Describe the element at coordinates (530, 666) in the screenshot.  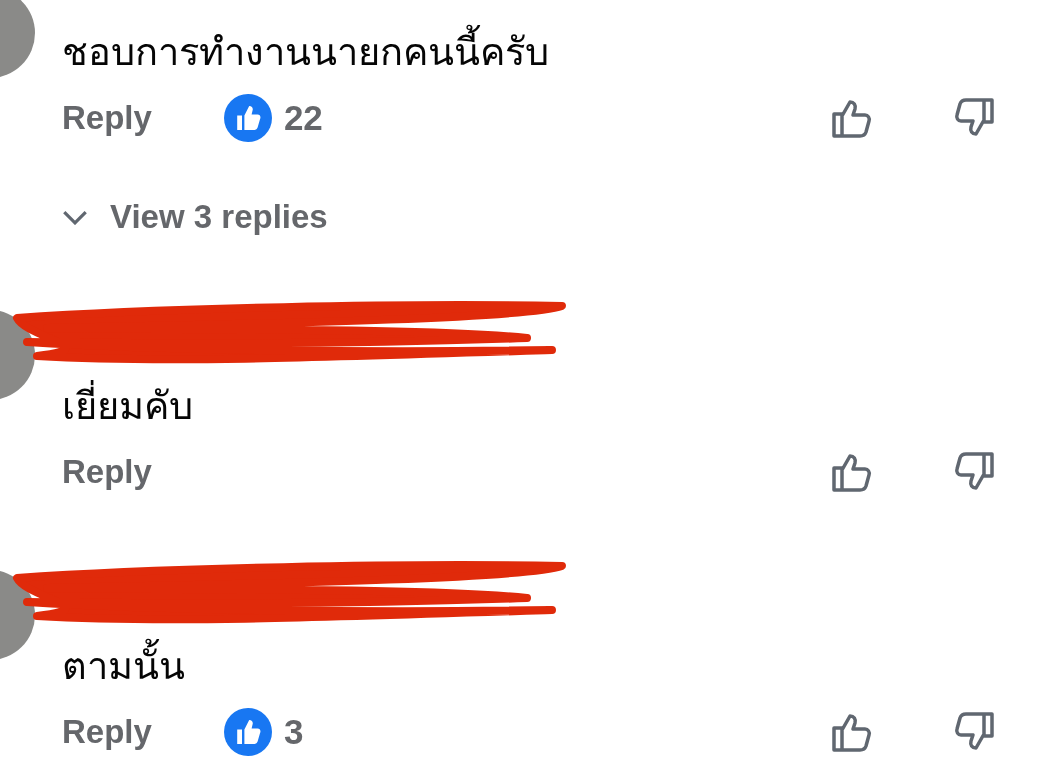
I see `comment-text: ตามนั้น` at that location.